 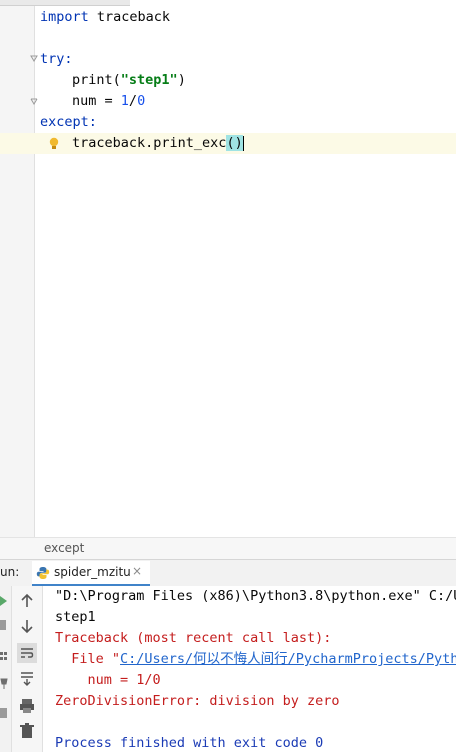 What do you see at coordinates (129, 17) in the screenshot?
I see `module-name: traceback` at bounding box center [129, 17].